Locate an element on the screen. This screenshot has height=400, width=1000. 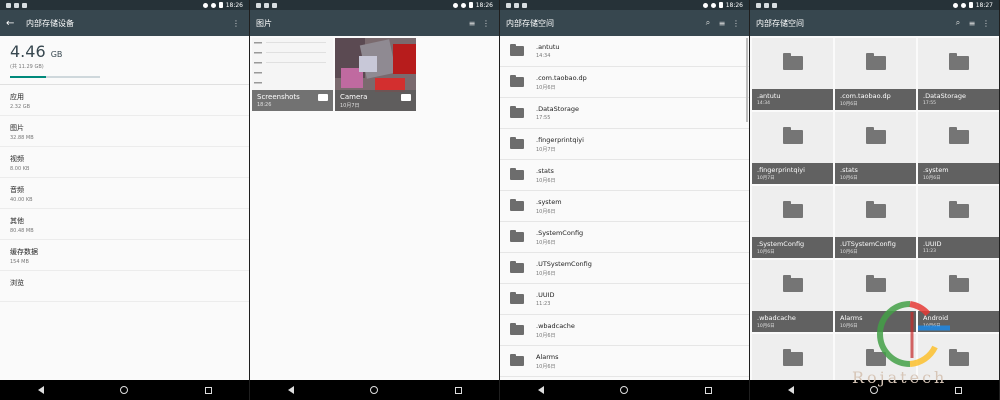
folder-date: 17:55 is located at coordinates (543, 118).